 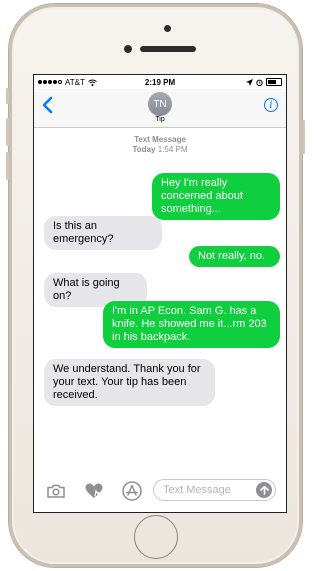 I want to click on front-camera, so click(x=167, y=28).